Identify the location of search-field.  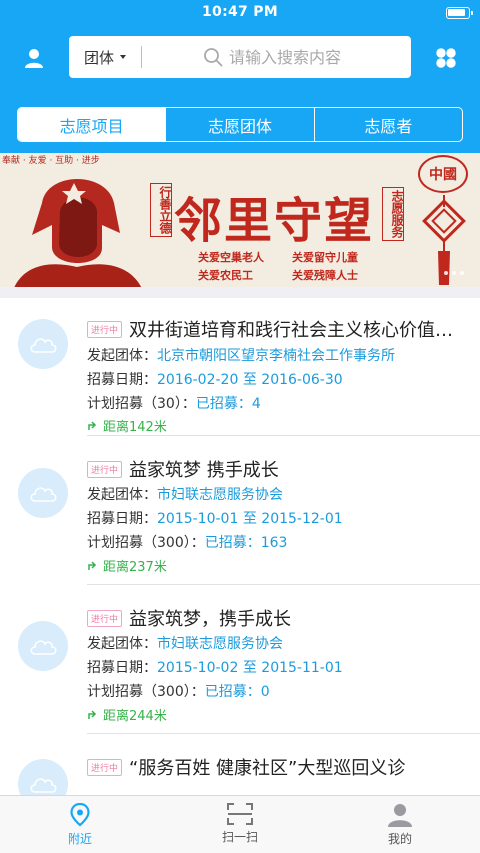
(296, 57).